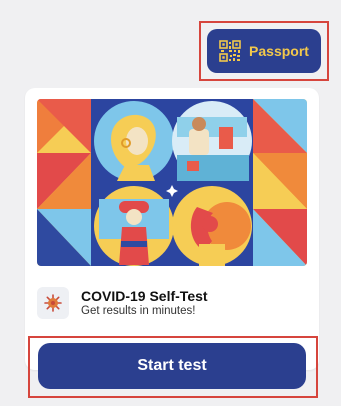  I want to click on qr-code-icon, so click(230, 51).